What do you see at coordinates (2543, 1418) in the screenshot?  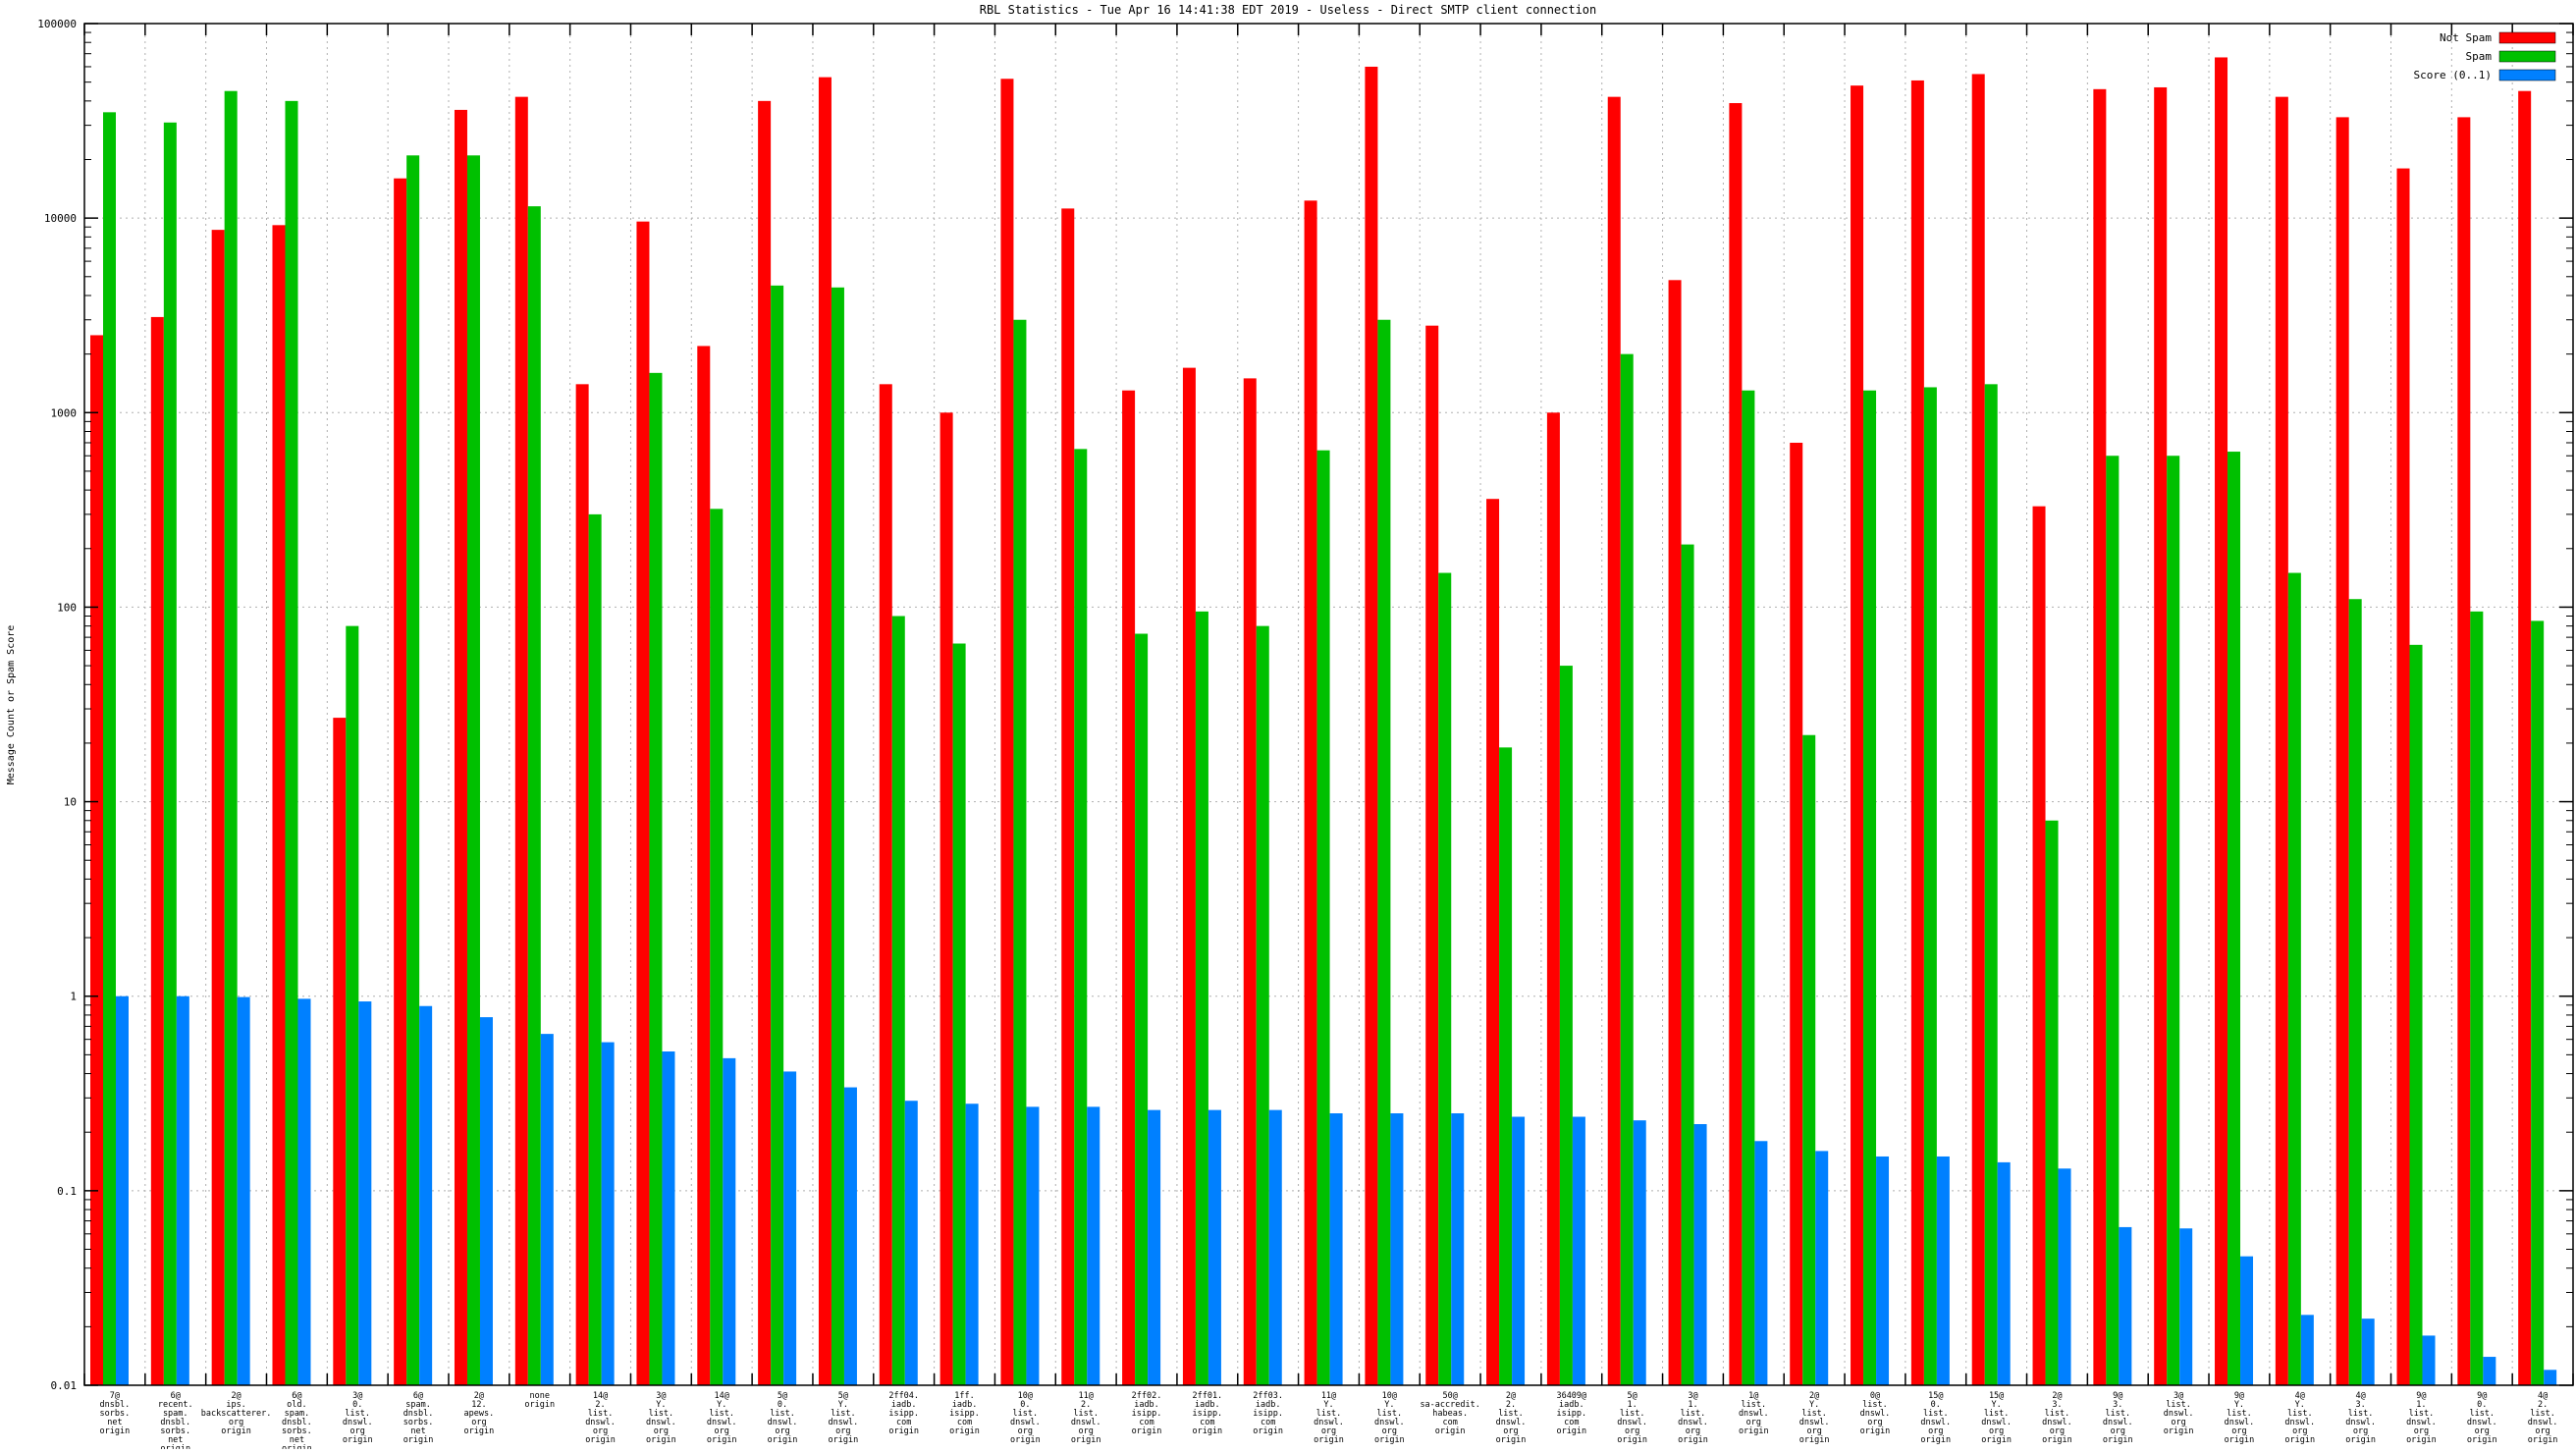 I see `x-category-label: 4@2.list.dnswl.orgorigin` at bounding box center [2543, 1418].